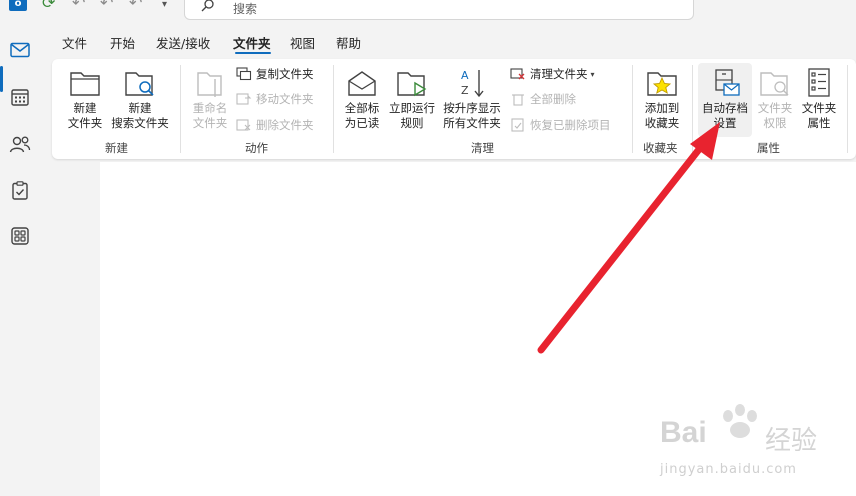  What do you see at coordinates (465, 90) in the screenshot?
I see `svg-text: Z` at bounding box center [465, 90].